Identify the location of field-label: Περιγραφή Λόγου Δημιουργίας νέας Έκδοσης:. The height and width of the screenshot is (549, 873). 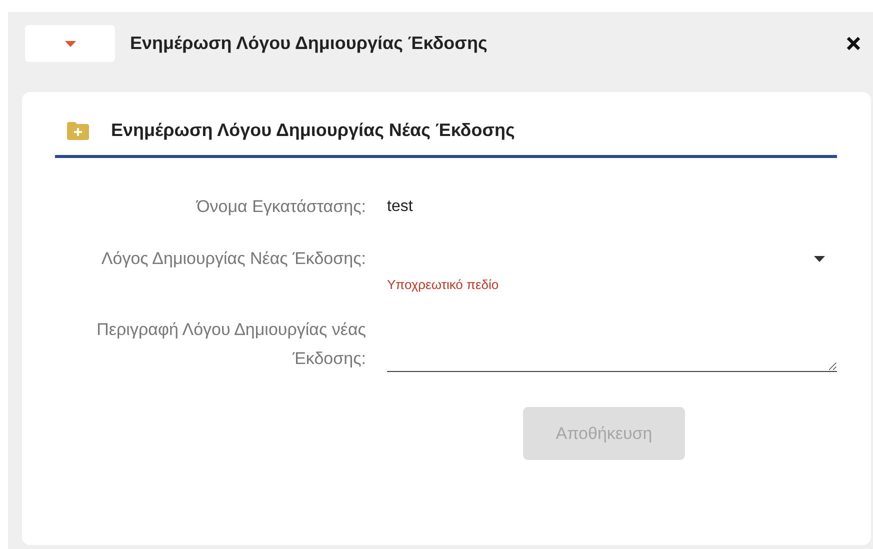
(231, 344).